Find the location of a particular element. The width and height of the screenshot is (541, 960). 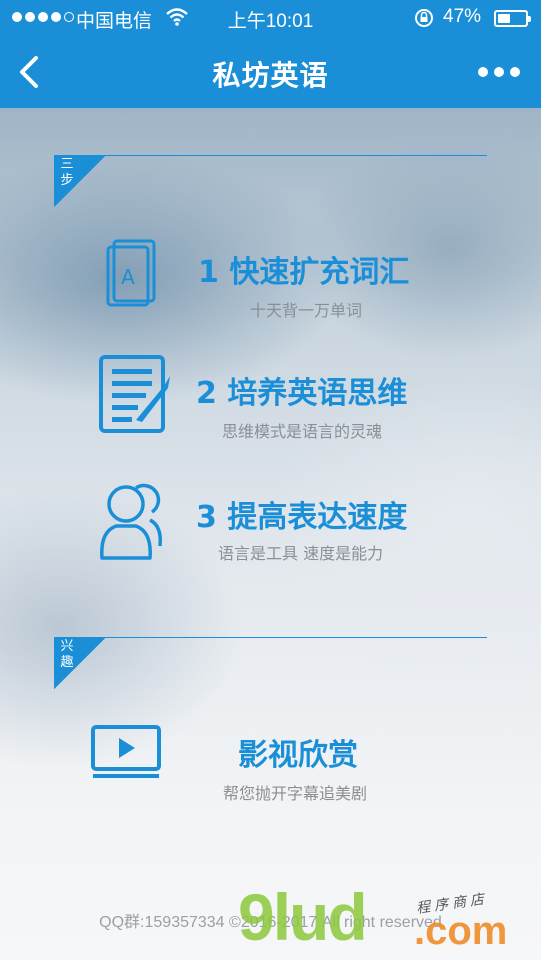

section-tag-label: 三步 is located at coordinates (67, 172).